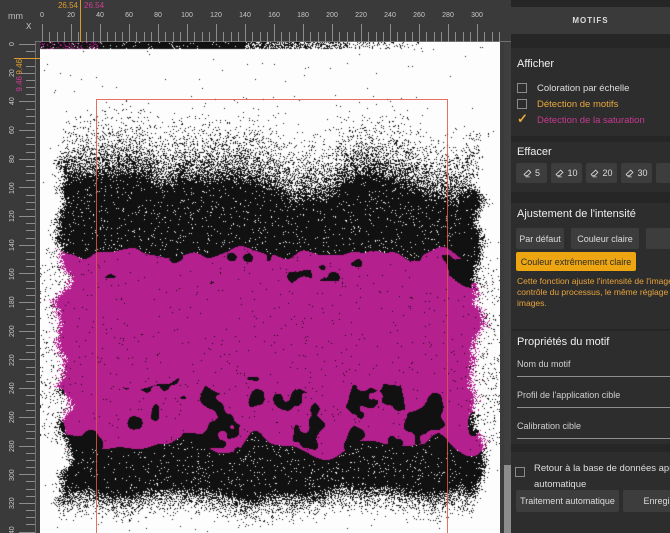  Describe the element at coordinates (524, 120) in the screenshot. I see `checkmark-icon` at that location.